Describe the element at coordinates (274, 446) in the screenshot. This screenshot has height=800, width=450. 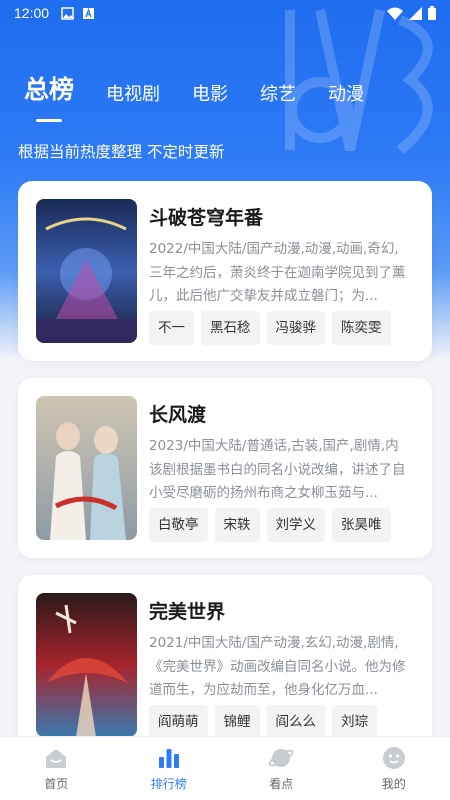
I see `item-meta: 2023/中国大陆/普通话,古装,国产,剧情,内` at that location.